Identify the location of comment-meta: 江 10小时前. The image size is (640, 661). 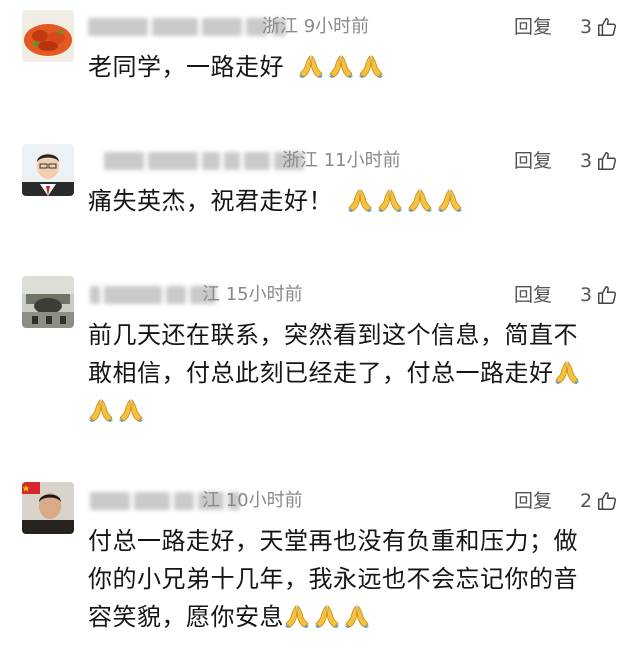
(252, 501).